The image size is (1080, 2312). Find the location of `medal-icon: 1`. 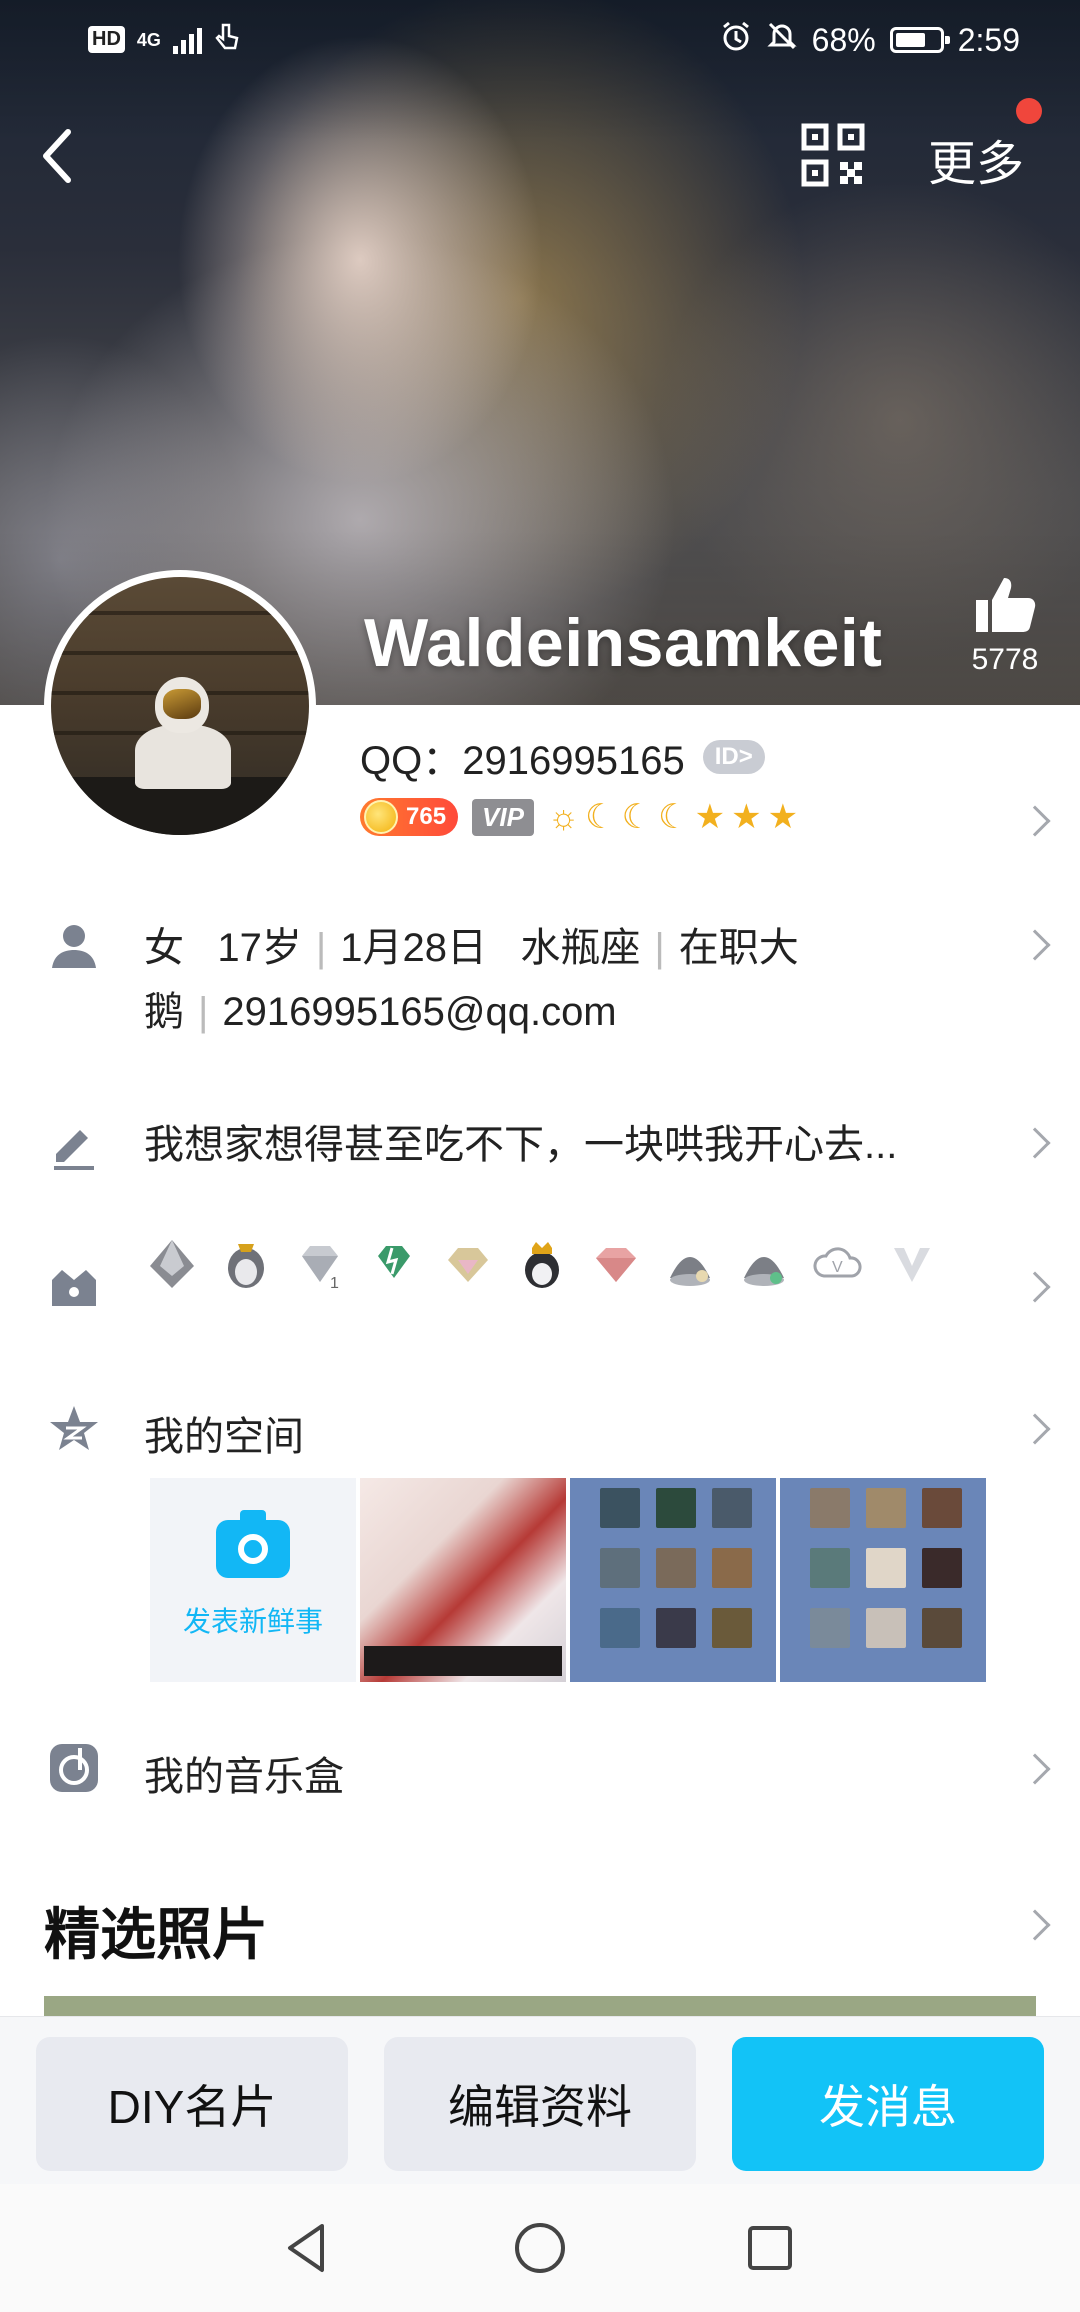

medal-icon: 1 is located at coordinates (320, 1269).